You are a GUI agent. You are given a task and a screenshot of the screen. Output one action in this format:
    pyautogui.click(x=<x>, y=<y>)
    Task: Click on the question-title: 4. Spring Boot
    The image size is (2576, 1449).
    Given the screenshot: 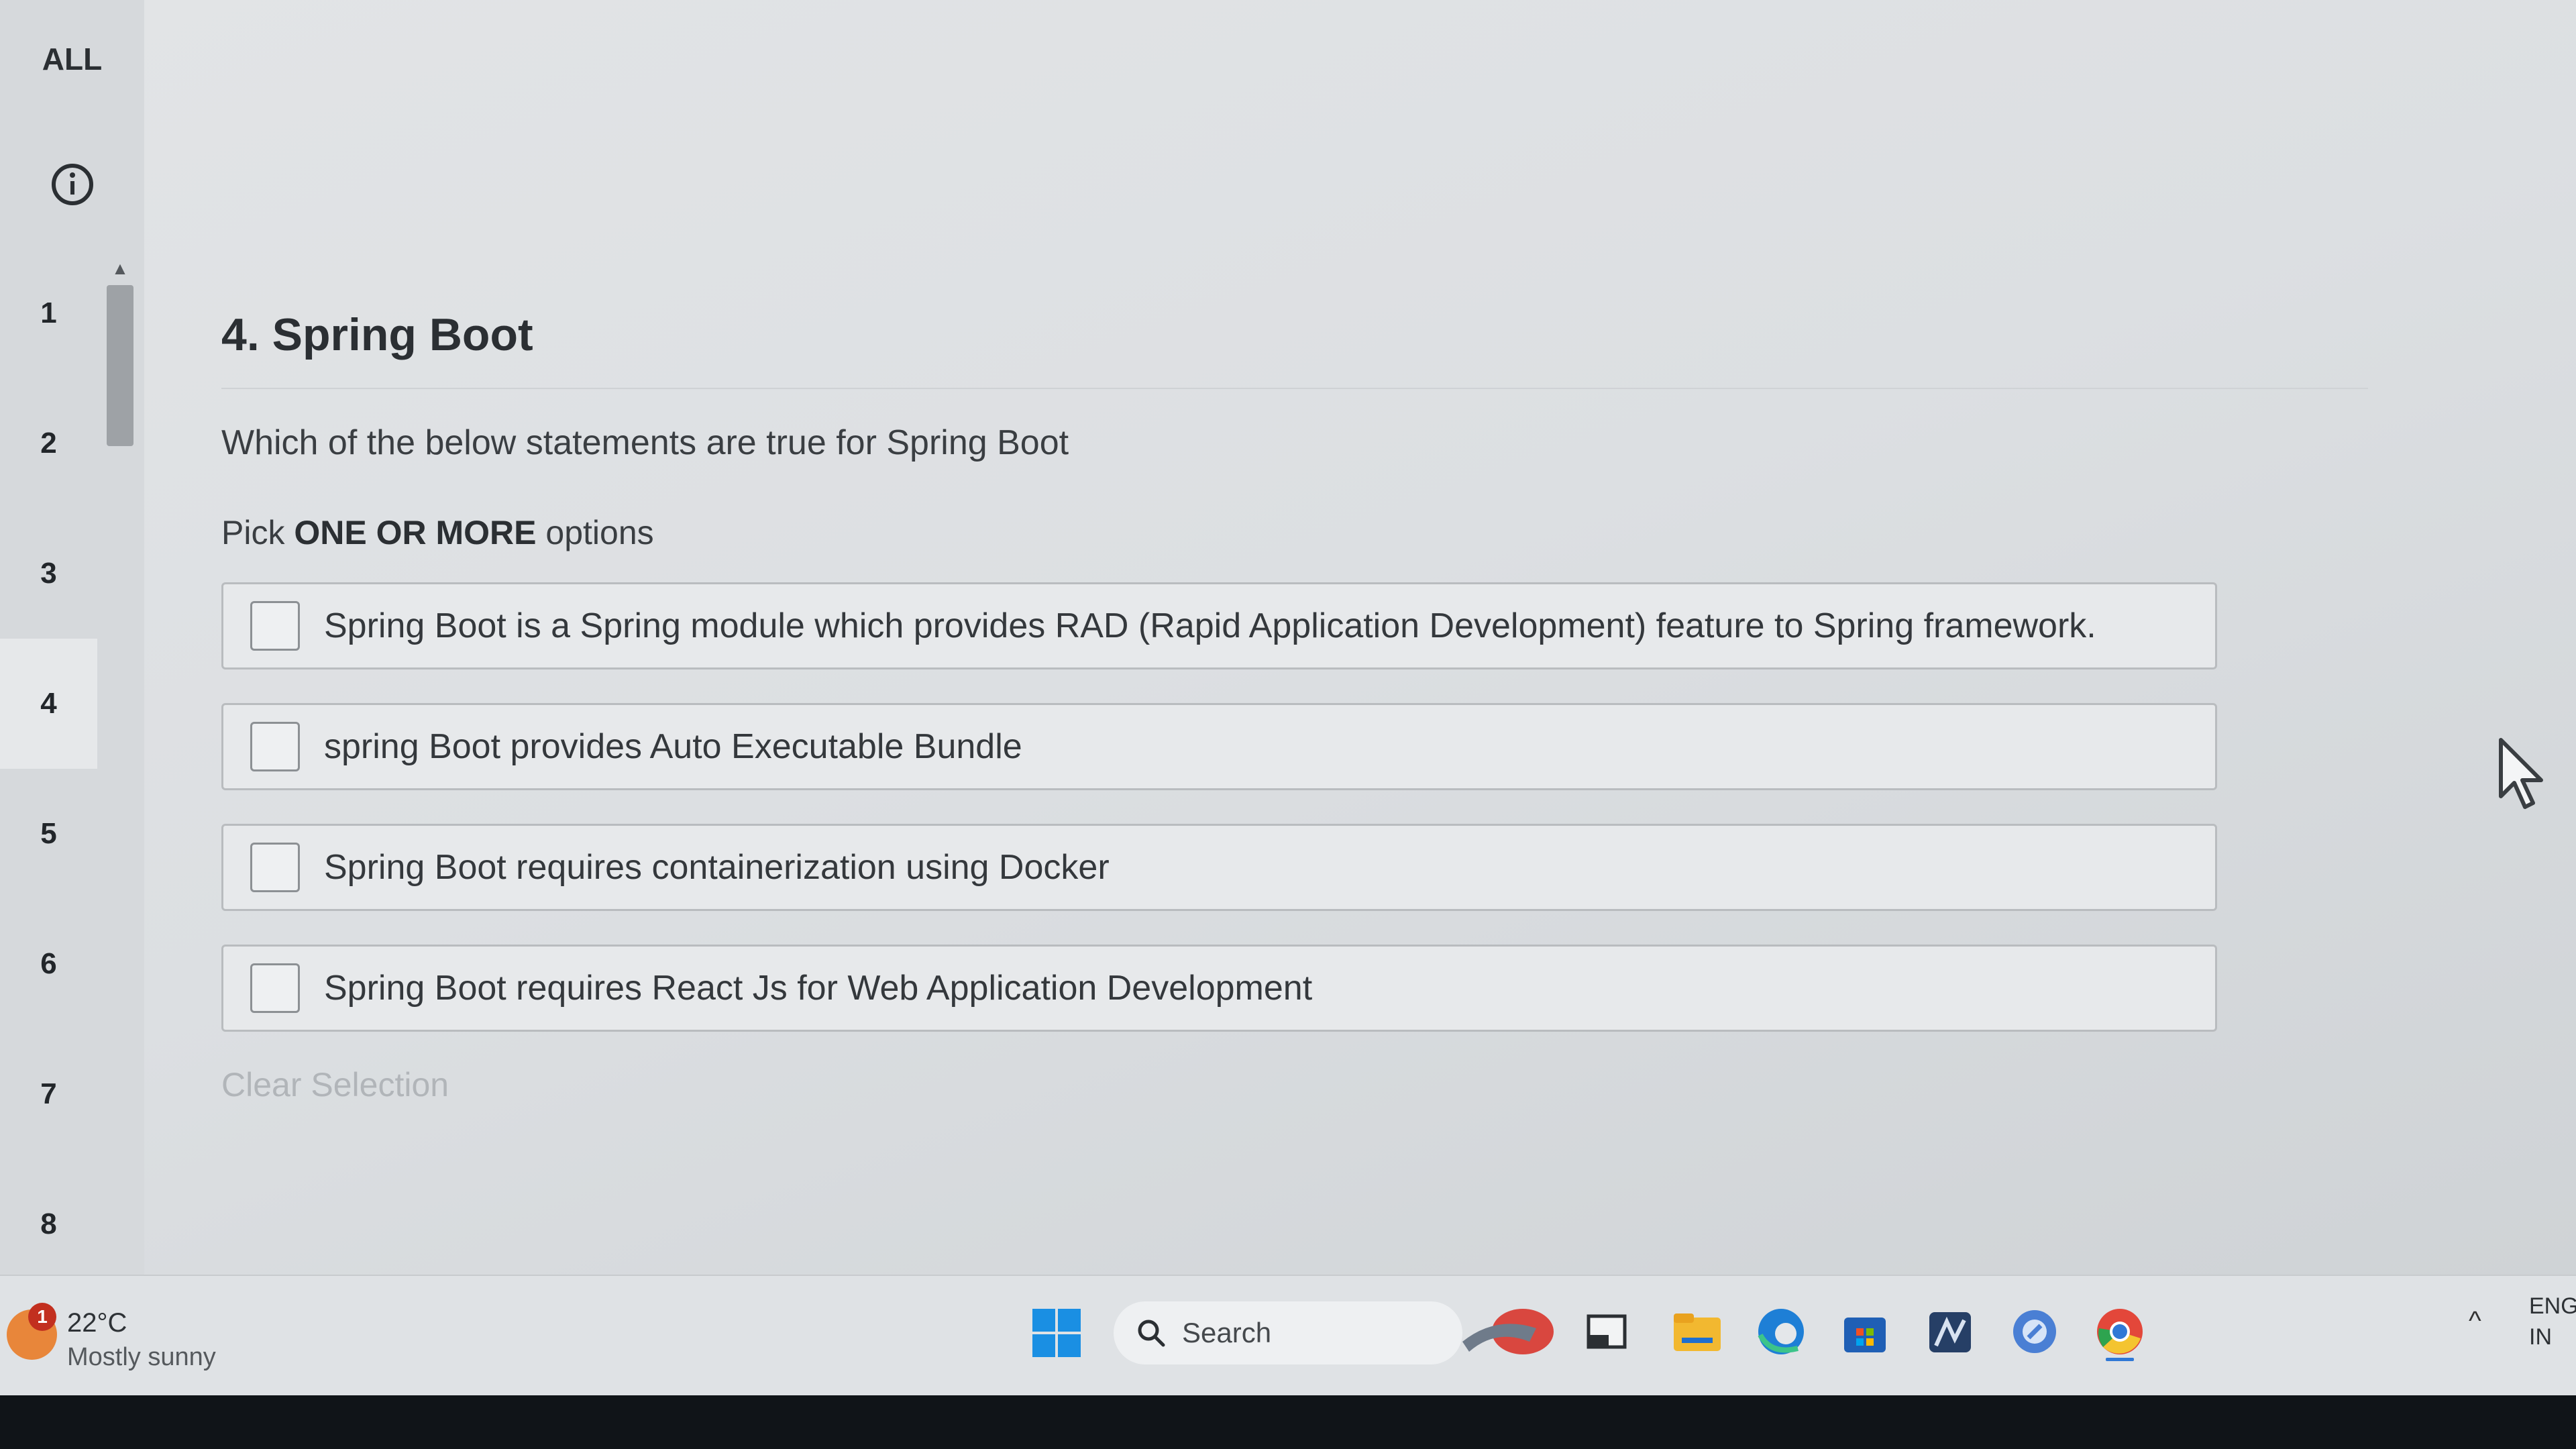 What is the action you would take?
    pyautogui.click(x=377, y=334)
    